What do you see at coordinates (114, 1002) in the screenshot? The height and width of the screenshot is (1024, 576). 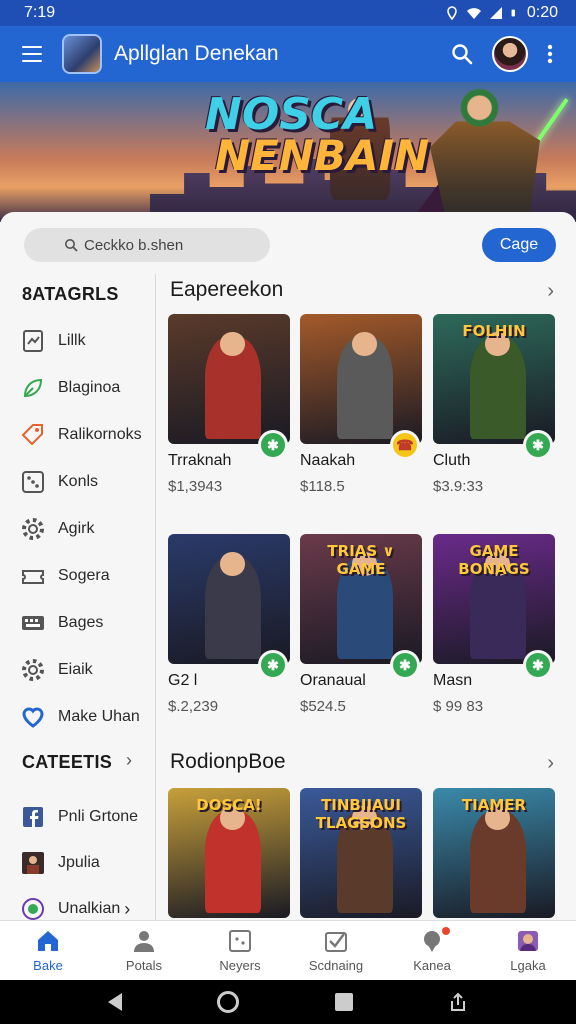 I see `back-icon` at bounding box center [114, 1002].